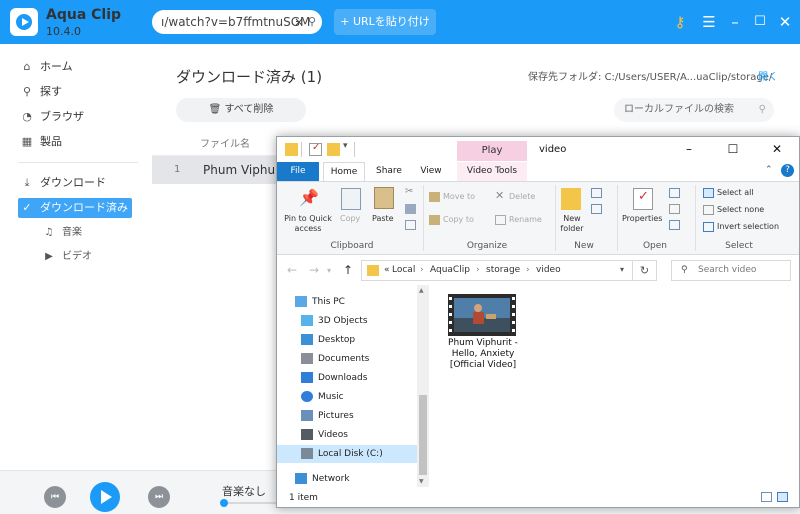 Image resolution: width=800 pixels, height=514 pixels. I want to click on nav-item-pictures: Pictures, so click(347, 416).